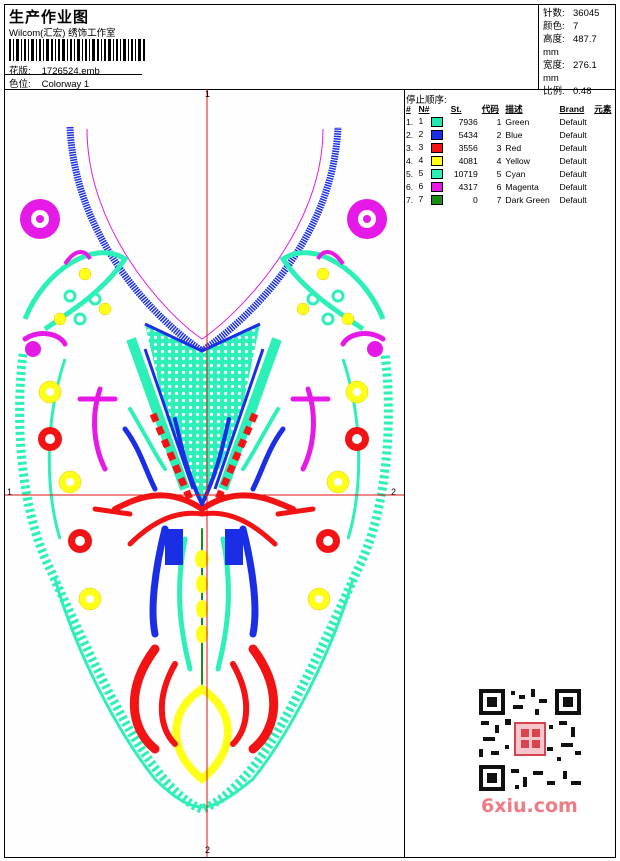  Describe the element at coordinates (410, 173) in the screenshot. I see `stop-index: 5.` at that location.